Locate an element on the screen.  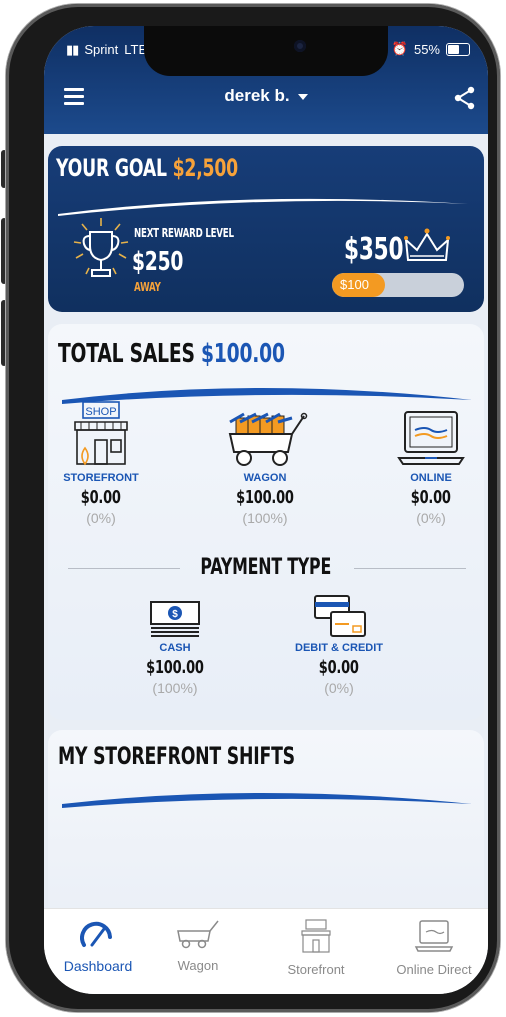
chevron-down-icon is located at coordinates (302, 96).